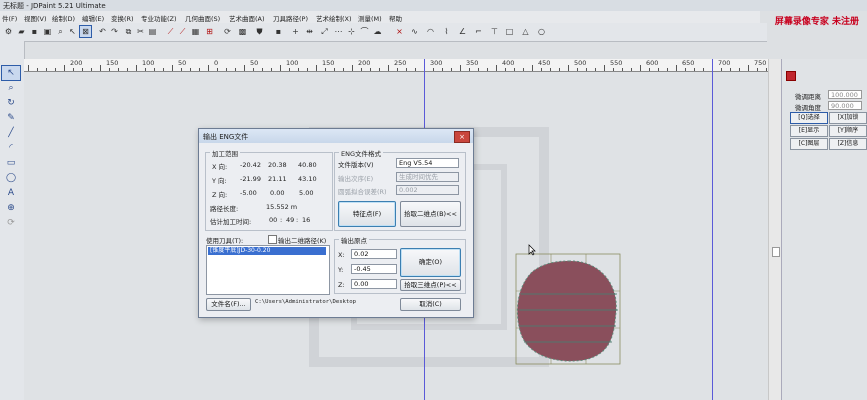 The width and height of the screenshot is (867, 400). I want to click on lock-button: [X]加锁, so click(848, 118).